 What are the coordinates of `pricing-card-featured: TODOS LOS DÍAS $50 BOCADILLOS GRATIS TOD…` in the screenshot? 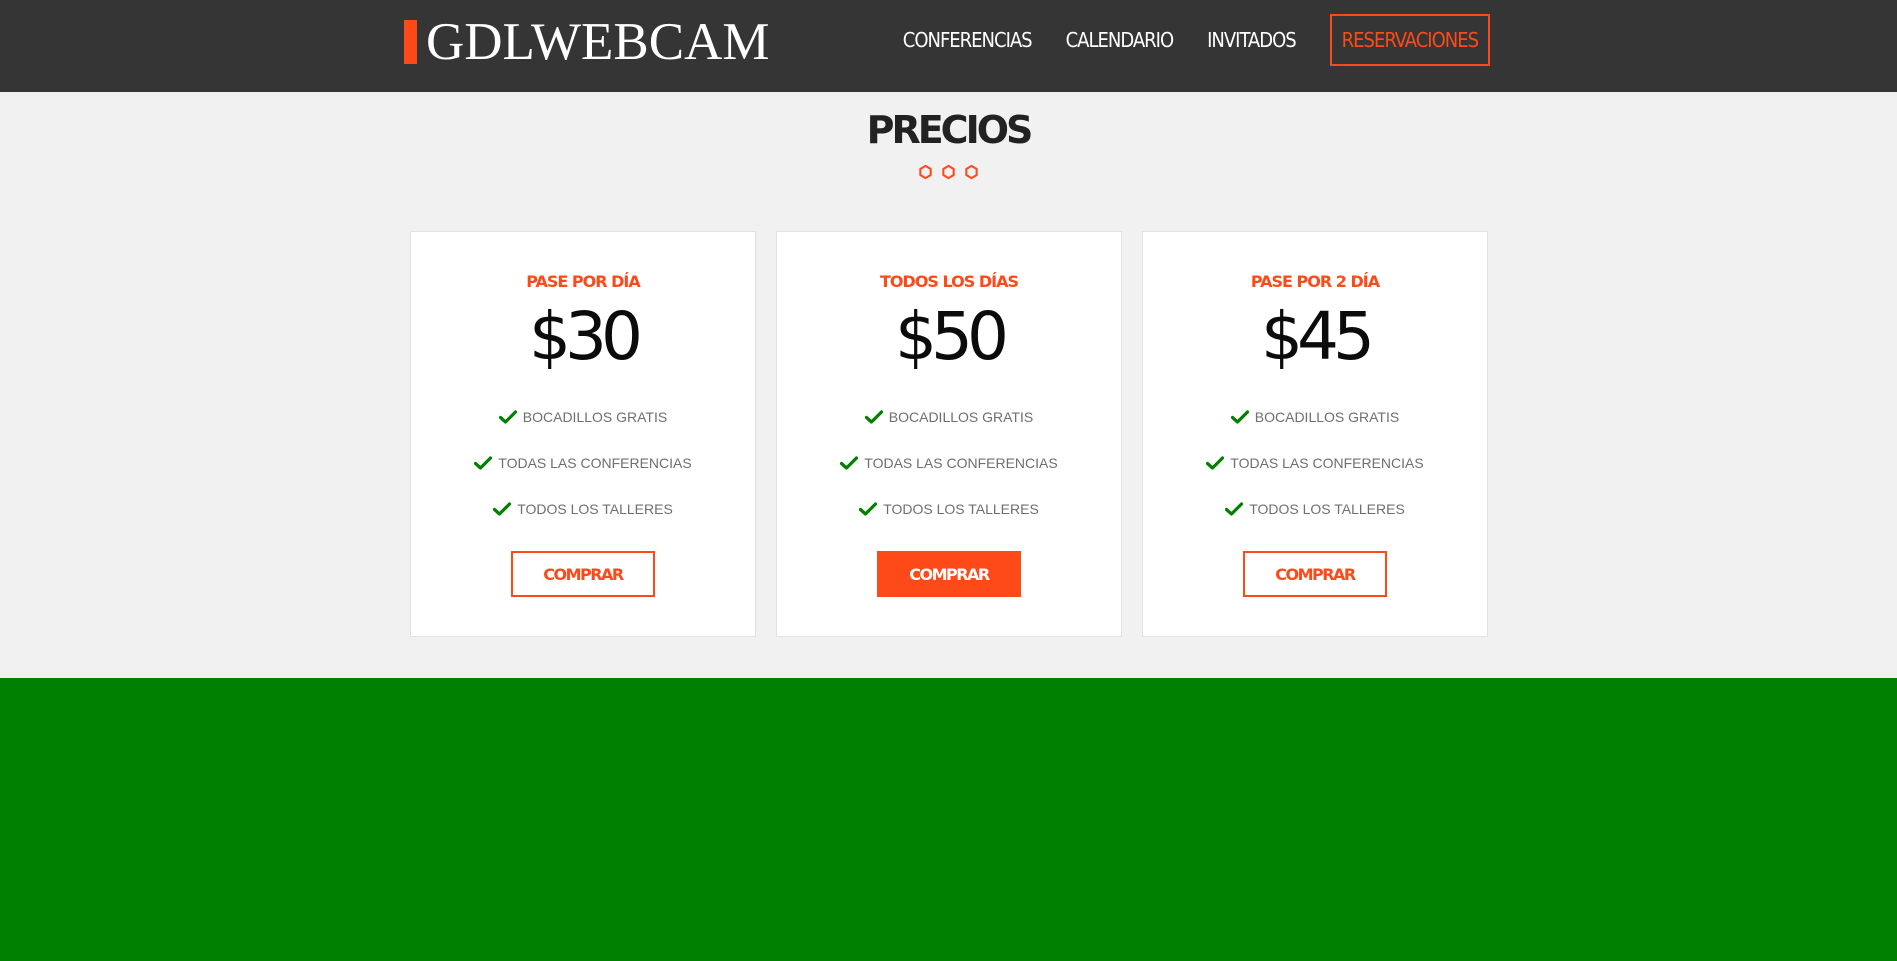 It's located at (949, 434).